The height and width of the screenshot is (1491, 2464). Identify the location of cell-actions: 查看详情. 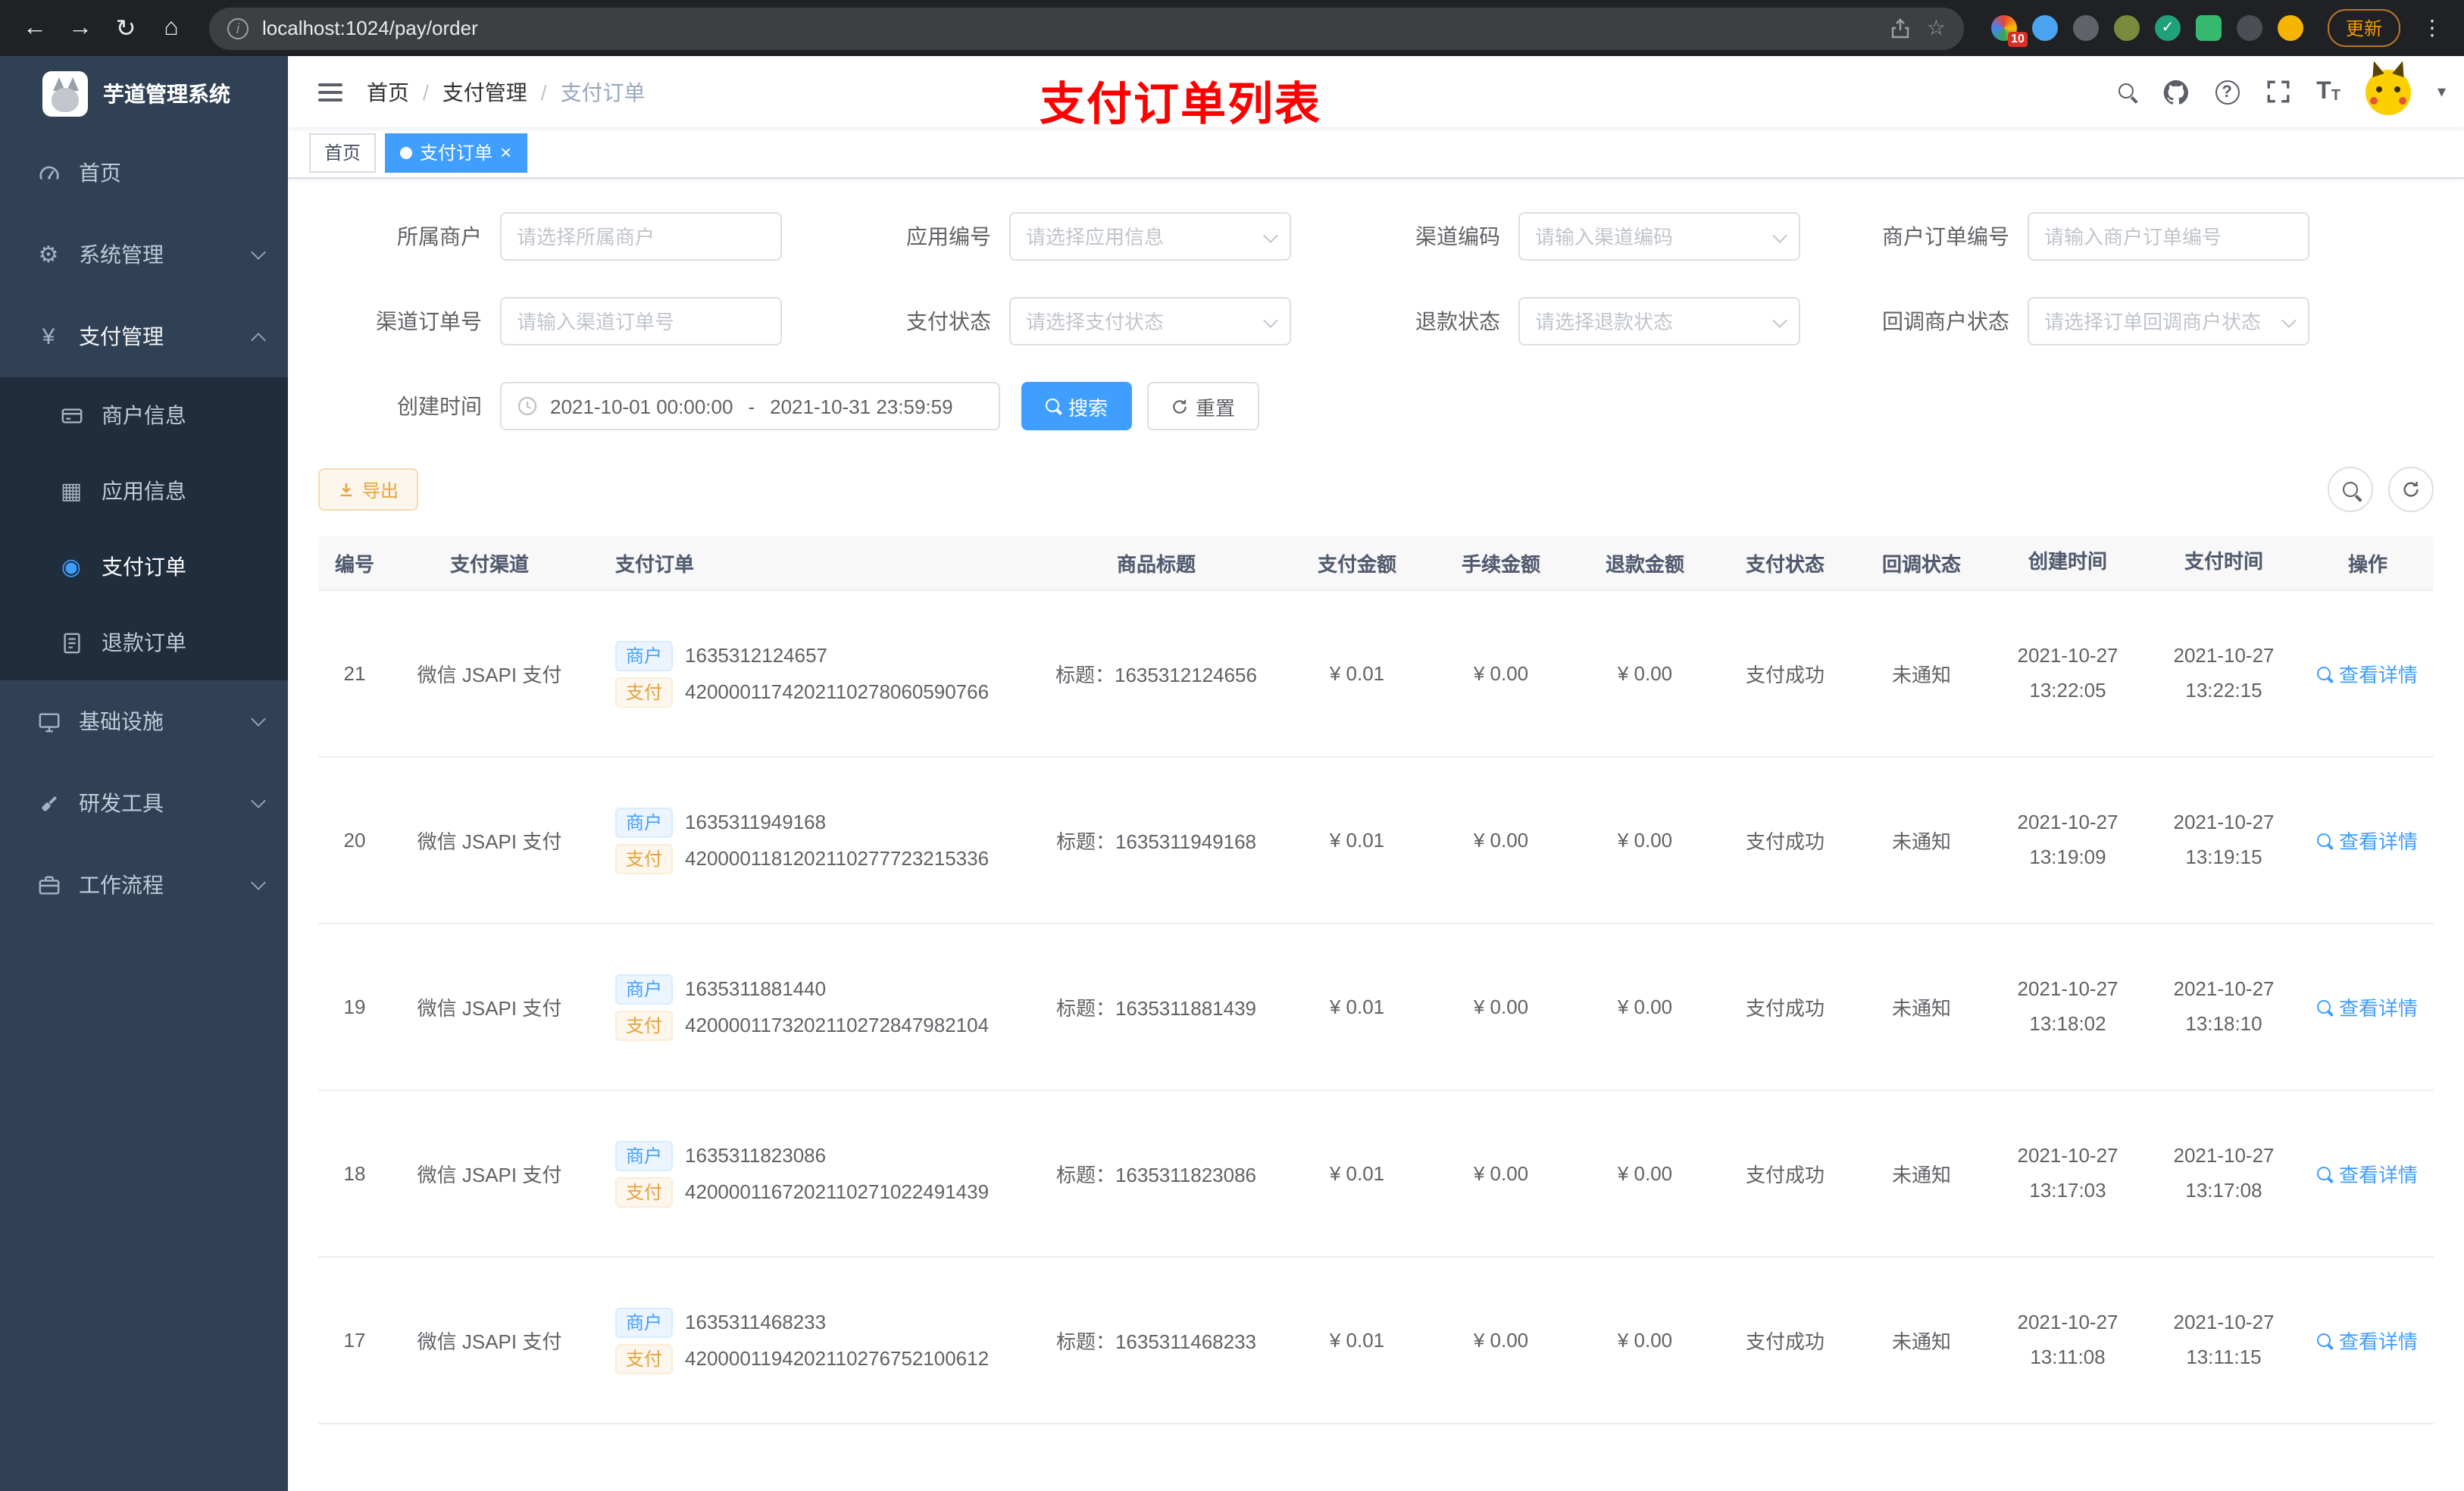
(2368, 673).